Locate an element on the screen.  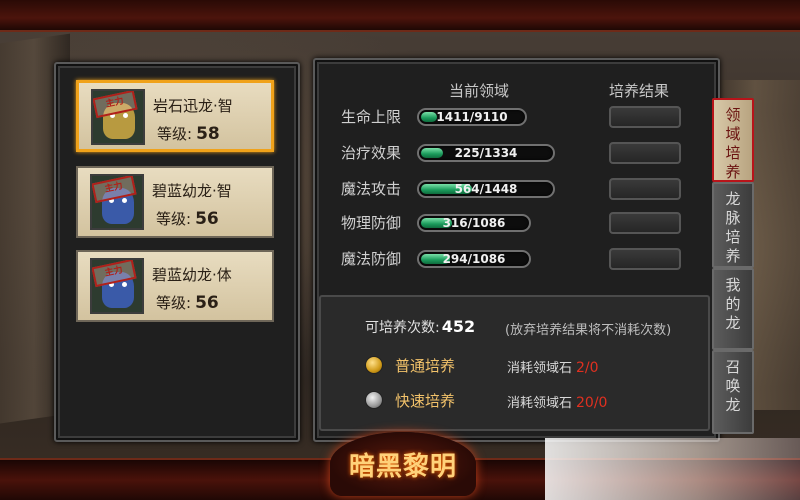
current-domain-header: 当前领域 is located at coordinates (479, 91).